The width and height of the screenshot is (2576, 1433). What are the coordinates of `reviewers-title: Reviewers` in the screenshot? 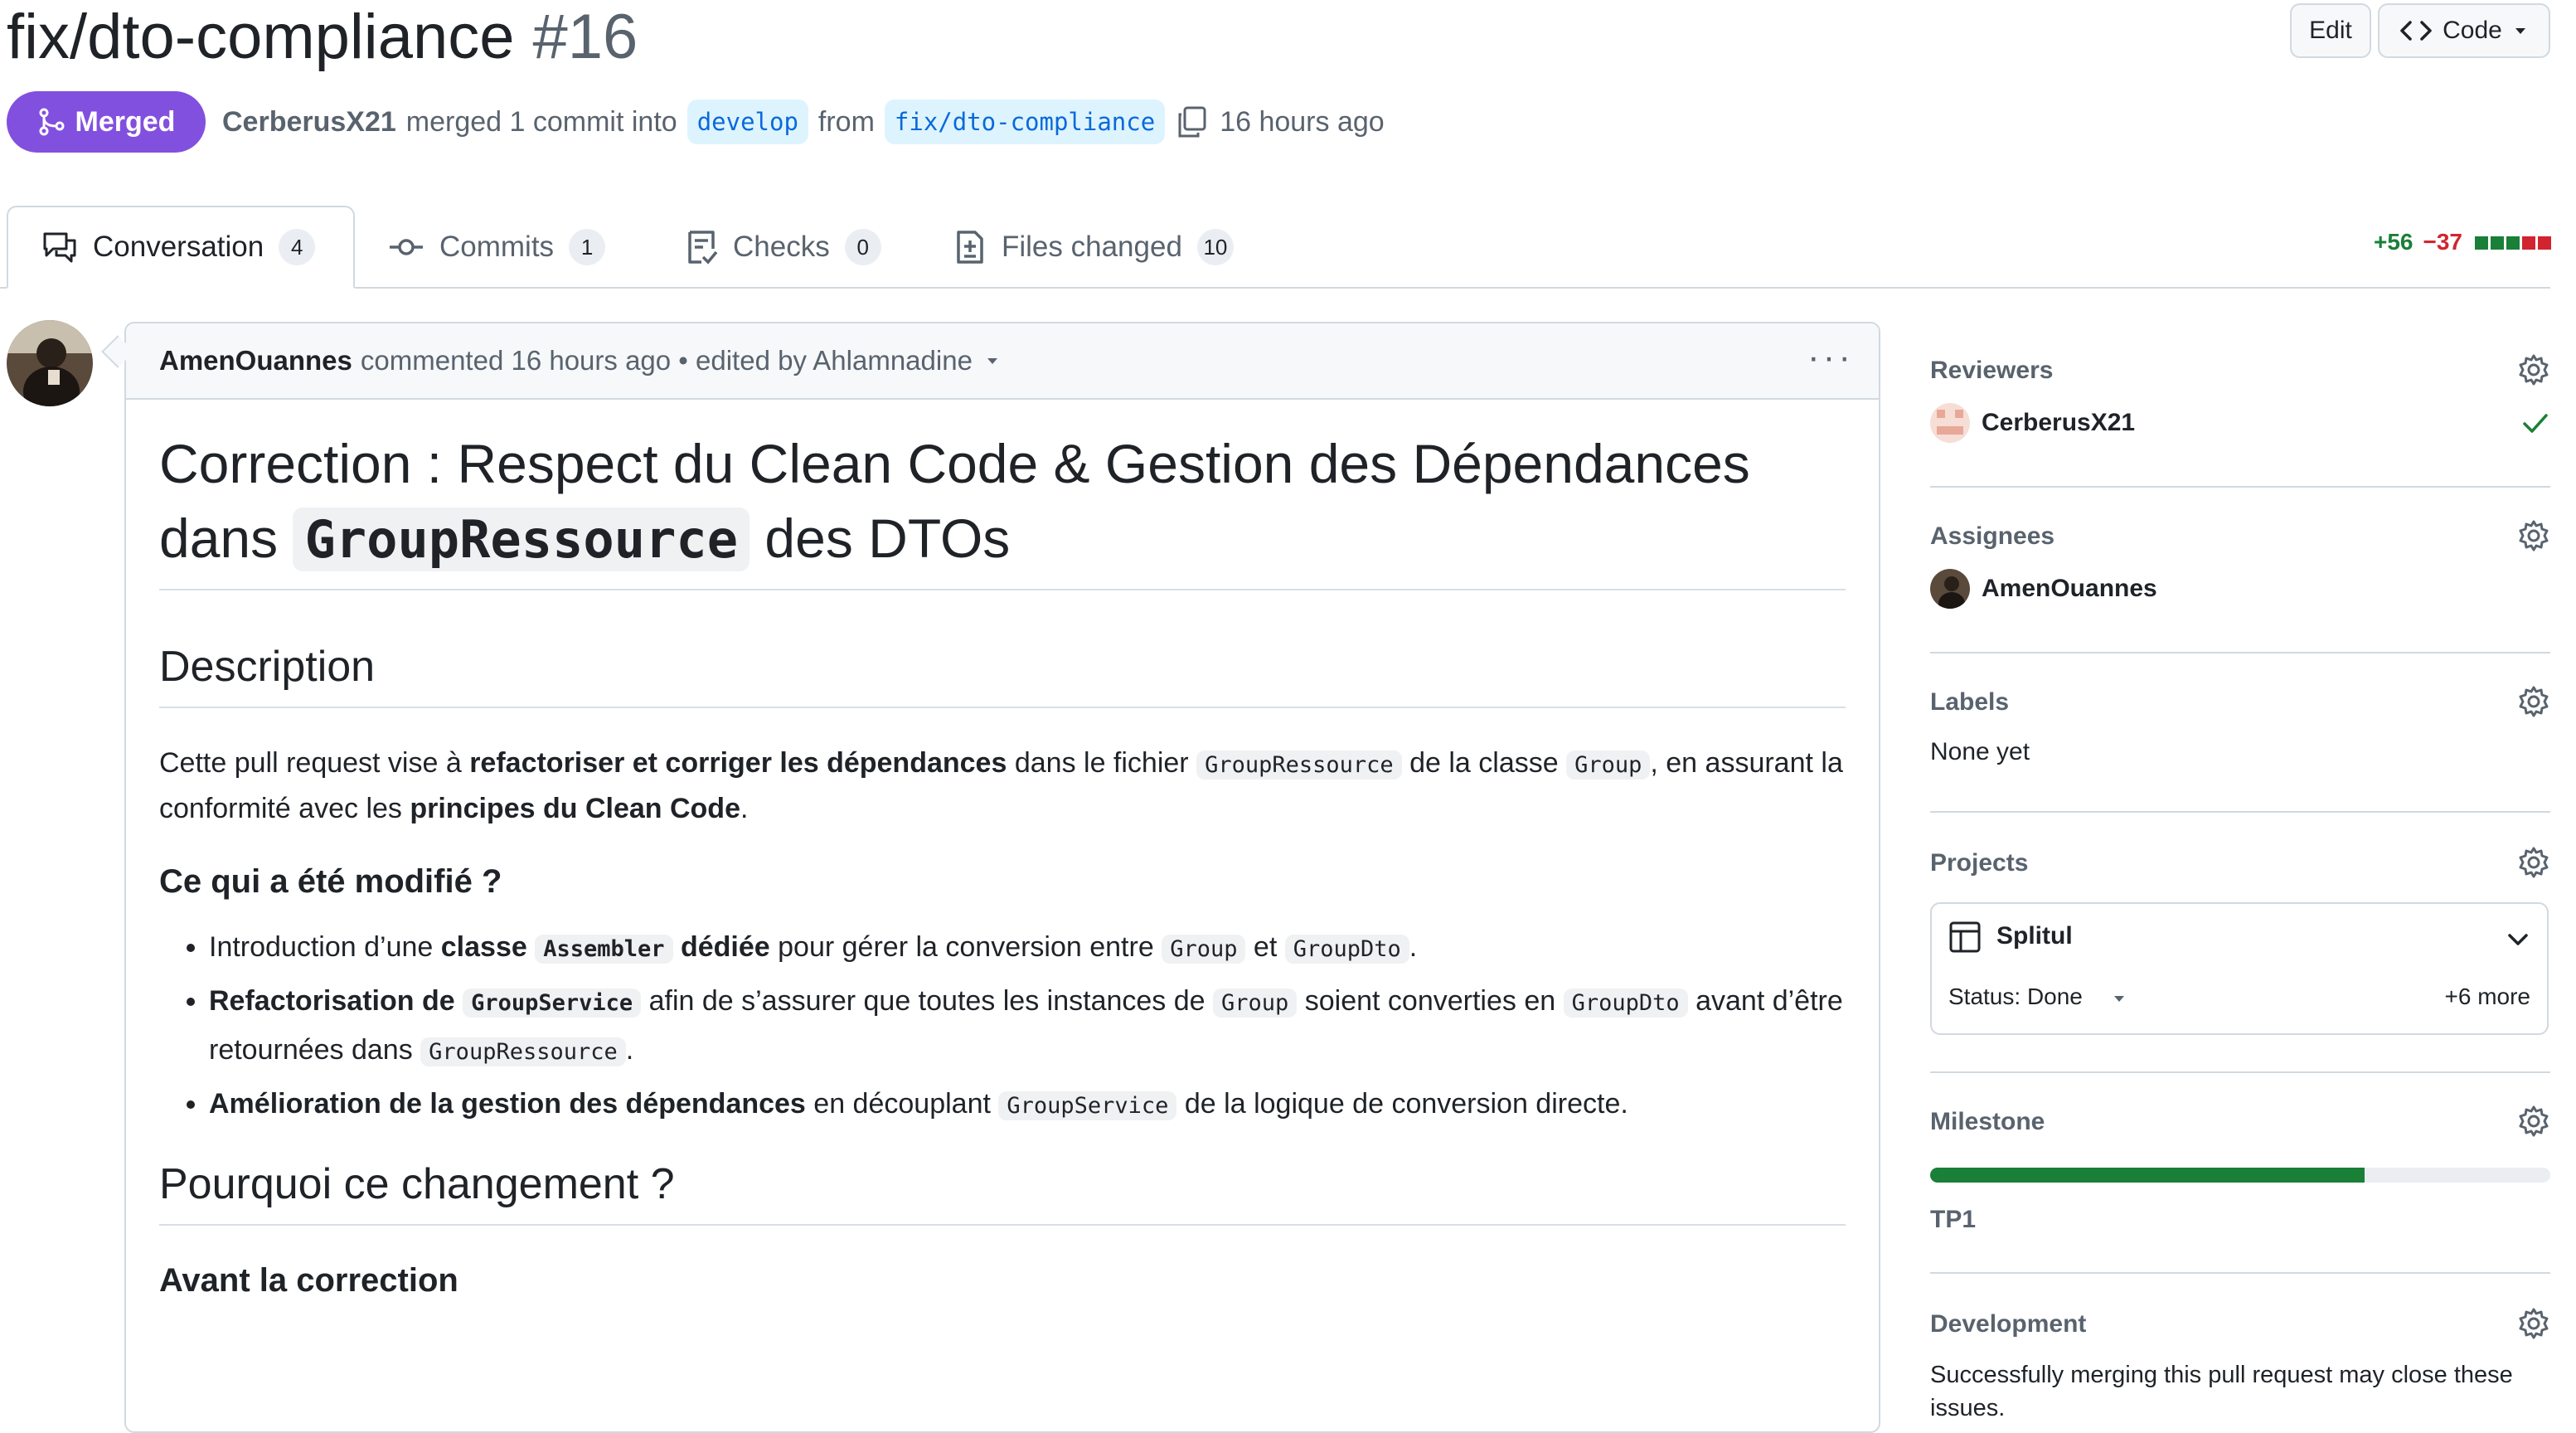 It's located at (2240, 371).